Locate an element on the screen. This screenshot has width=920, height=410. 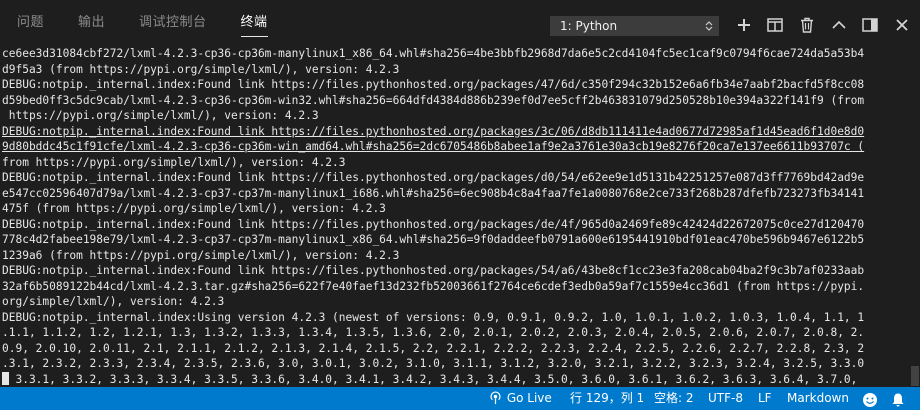
broadcast-icon is located at coordinates (495, 398).